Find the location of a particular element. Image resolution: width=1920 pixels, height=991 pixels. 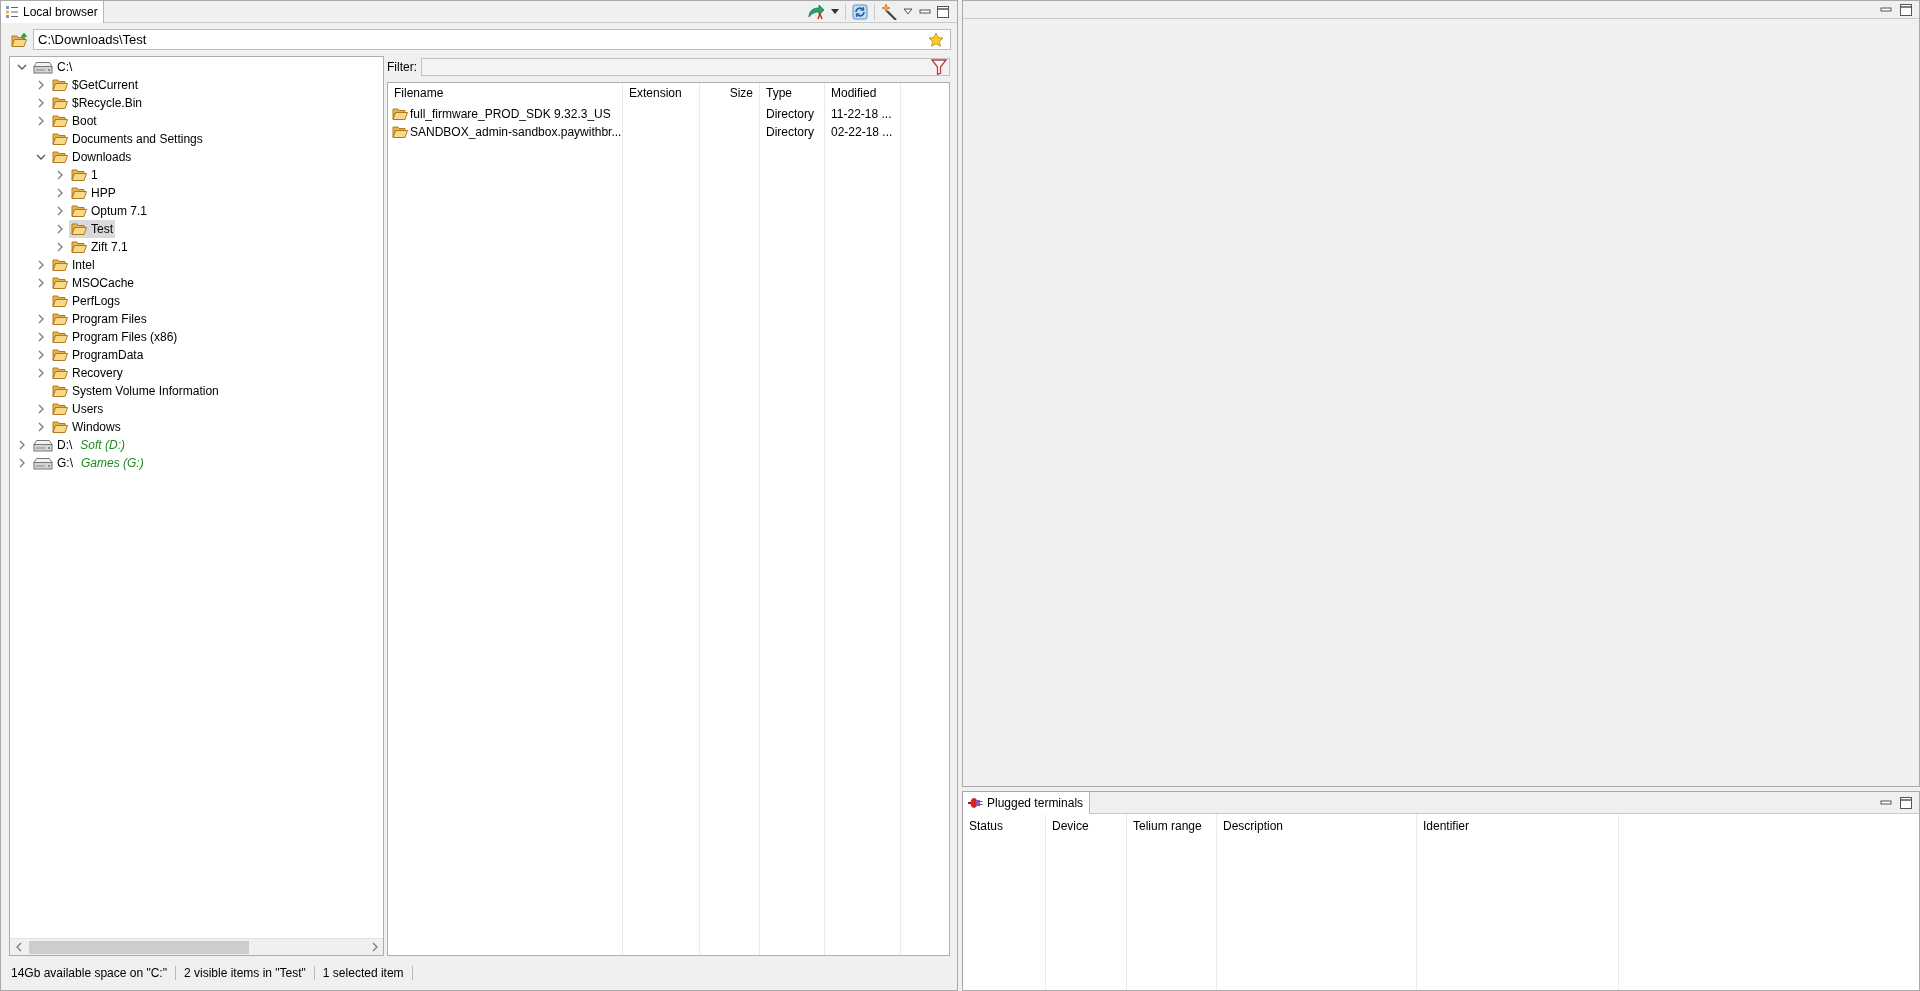

tree-item: PerfLogs is located at coordinates (86, 301).